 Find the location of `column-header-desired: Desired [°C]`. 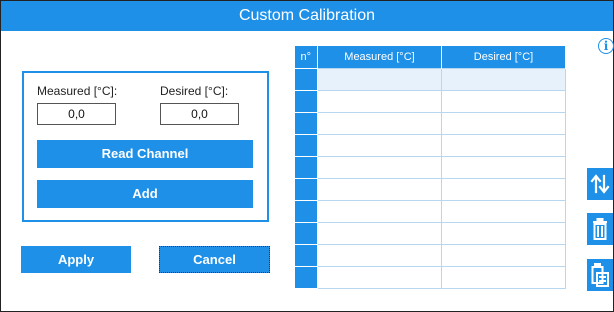

column-header-desired: Desired [°C] is located at coordinates (503, 57).